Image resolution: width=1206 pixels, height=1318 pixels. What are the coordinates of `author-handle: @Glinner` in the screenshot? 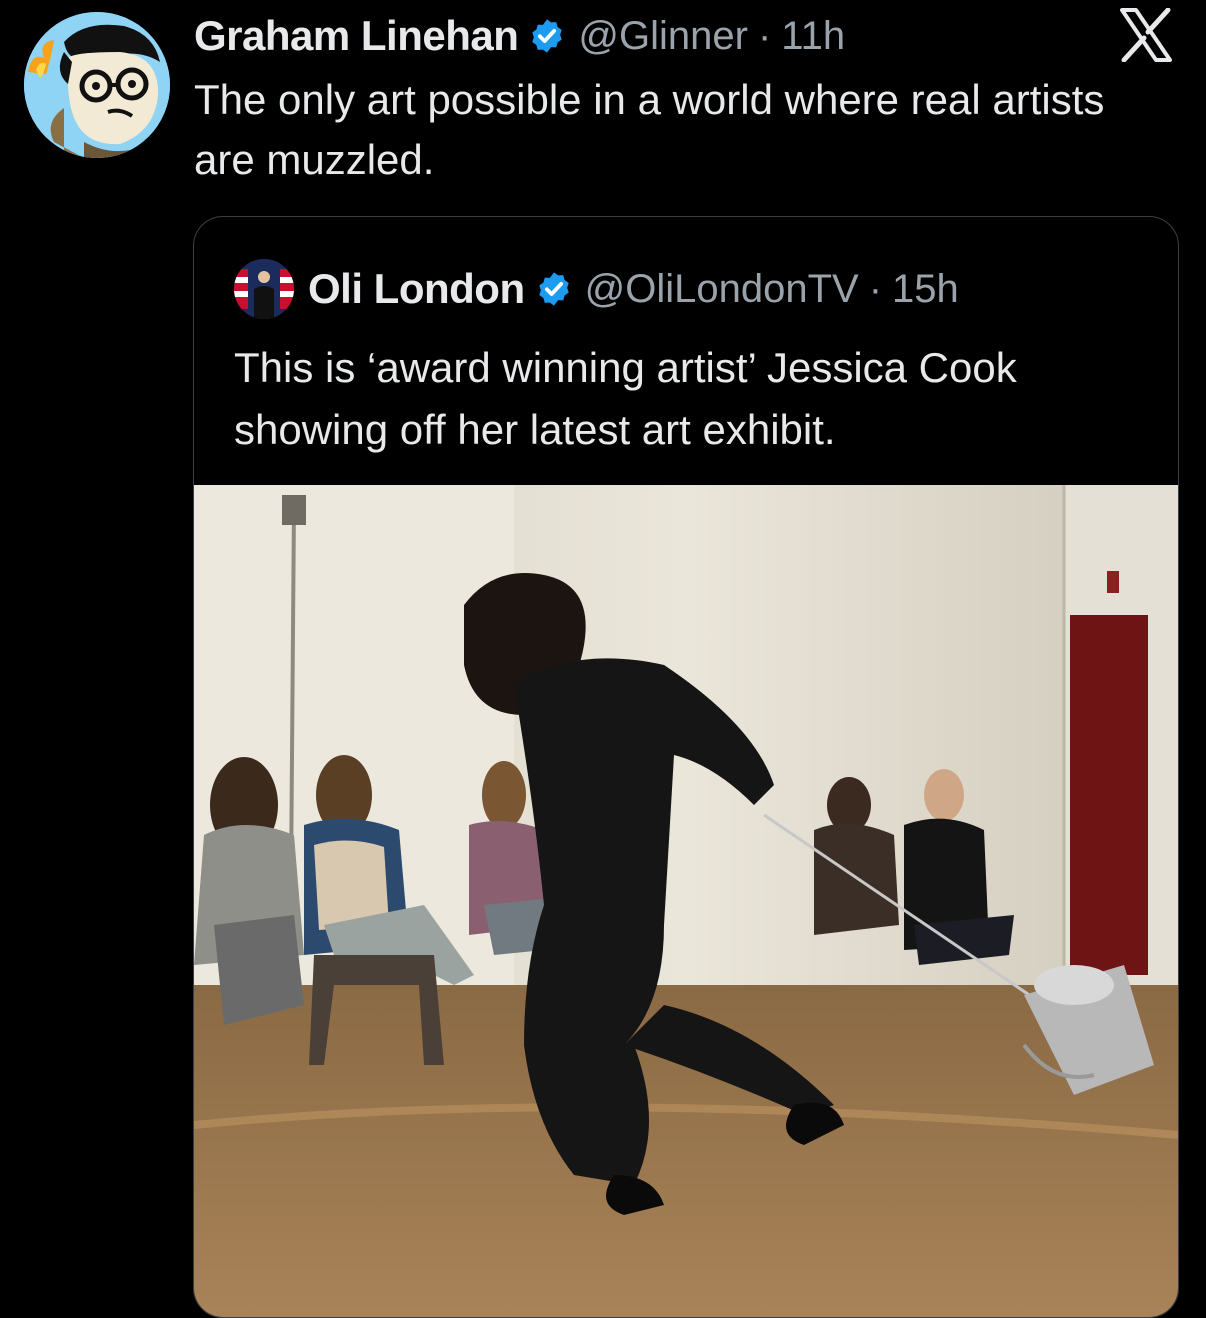 It's located at (663, 36).